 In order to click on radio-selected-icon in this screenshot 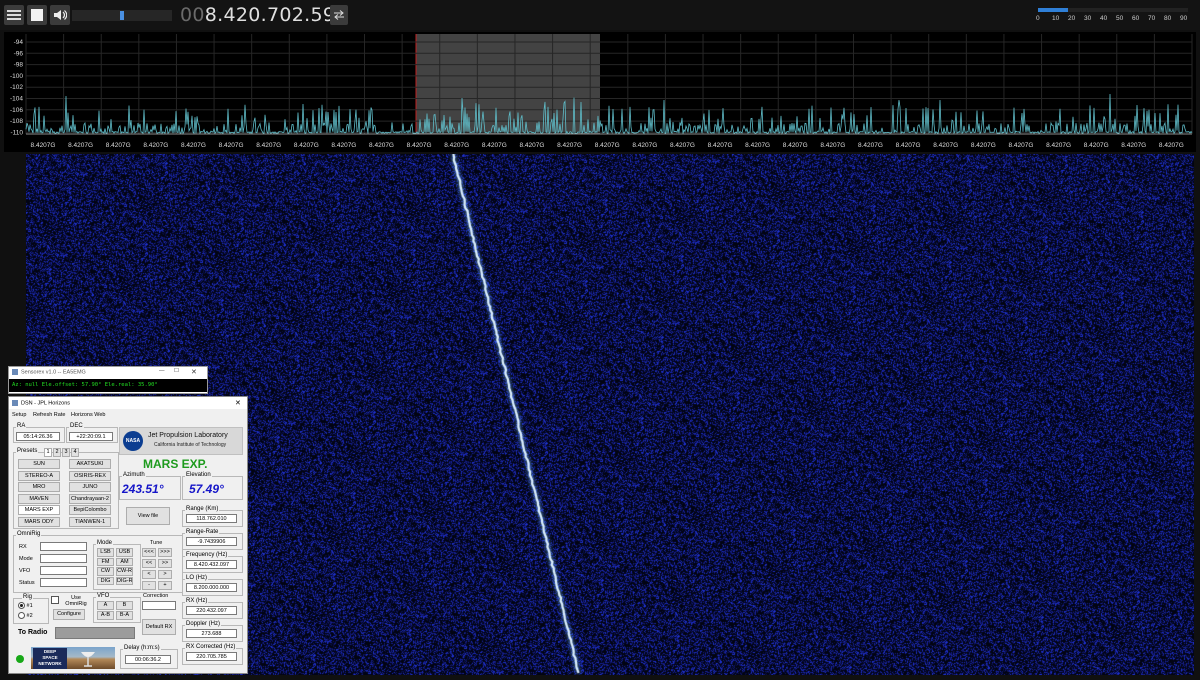, I will do `click(21, 605)`.